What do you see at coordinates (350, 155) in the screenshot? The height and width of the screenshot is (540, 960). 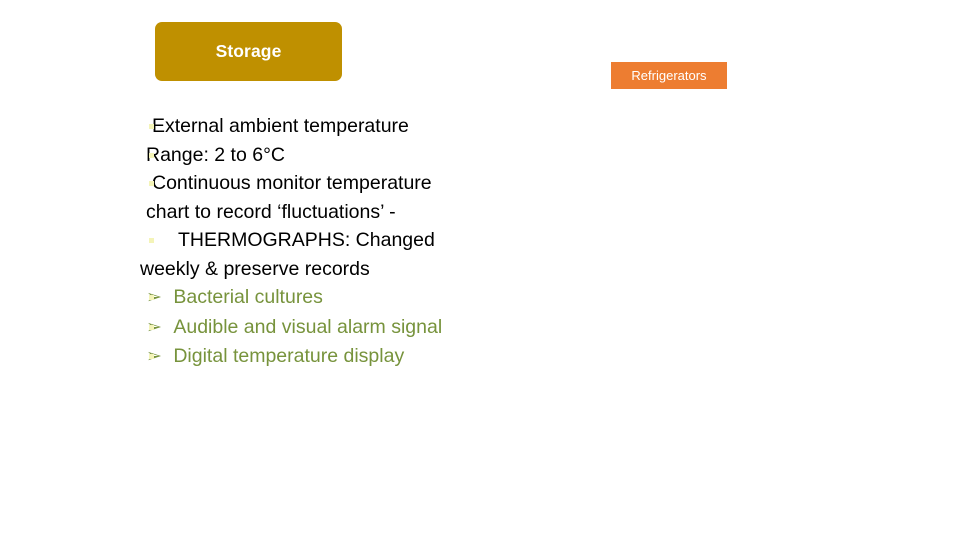 I see `list-item: Range: 2 to 6°C` at bounding box center [350, 155].